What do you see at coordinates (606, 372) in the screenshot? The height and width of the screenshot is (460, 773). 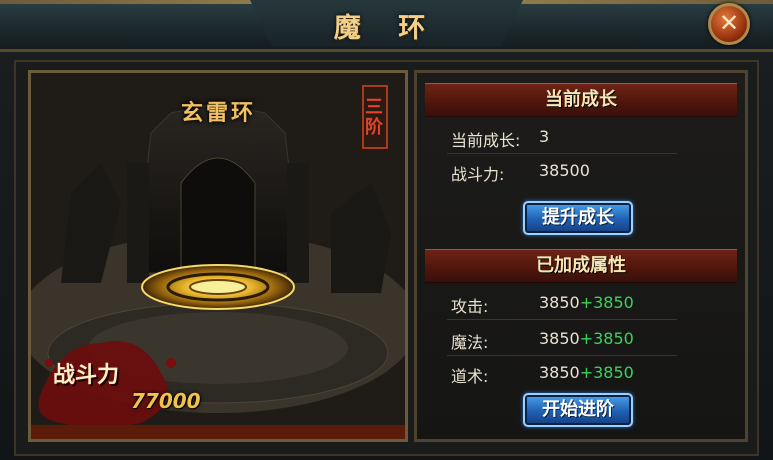 I see `taoism-bonus: +3850` at bounding box center [606, 372].